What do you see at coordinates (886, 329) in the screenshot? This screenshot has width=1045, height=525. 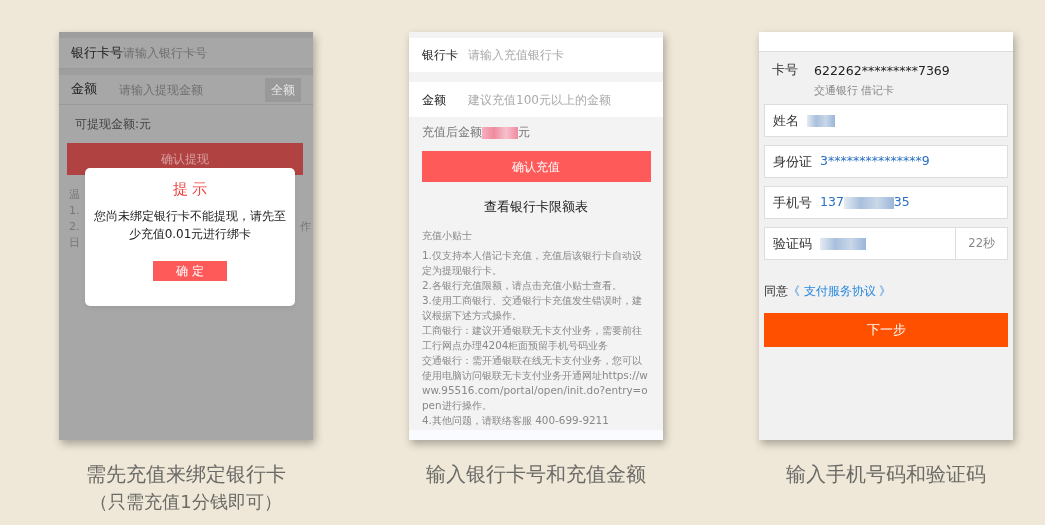 I see `next-button: 下一步` at bounding box center [886, 329].